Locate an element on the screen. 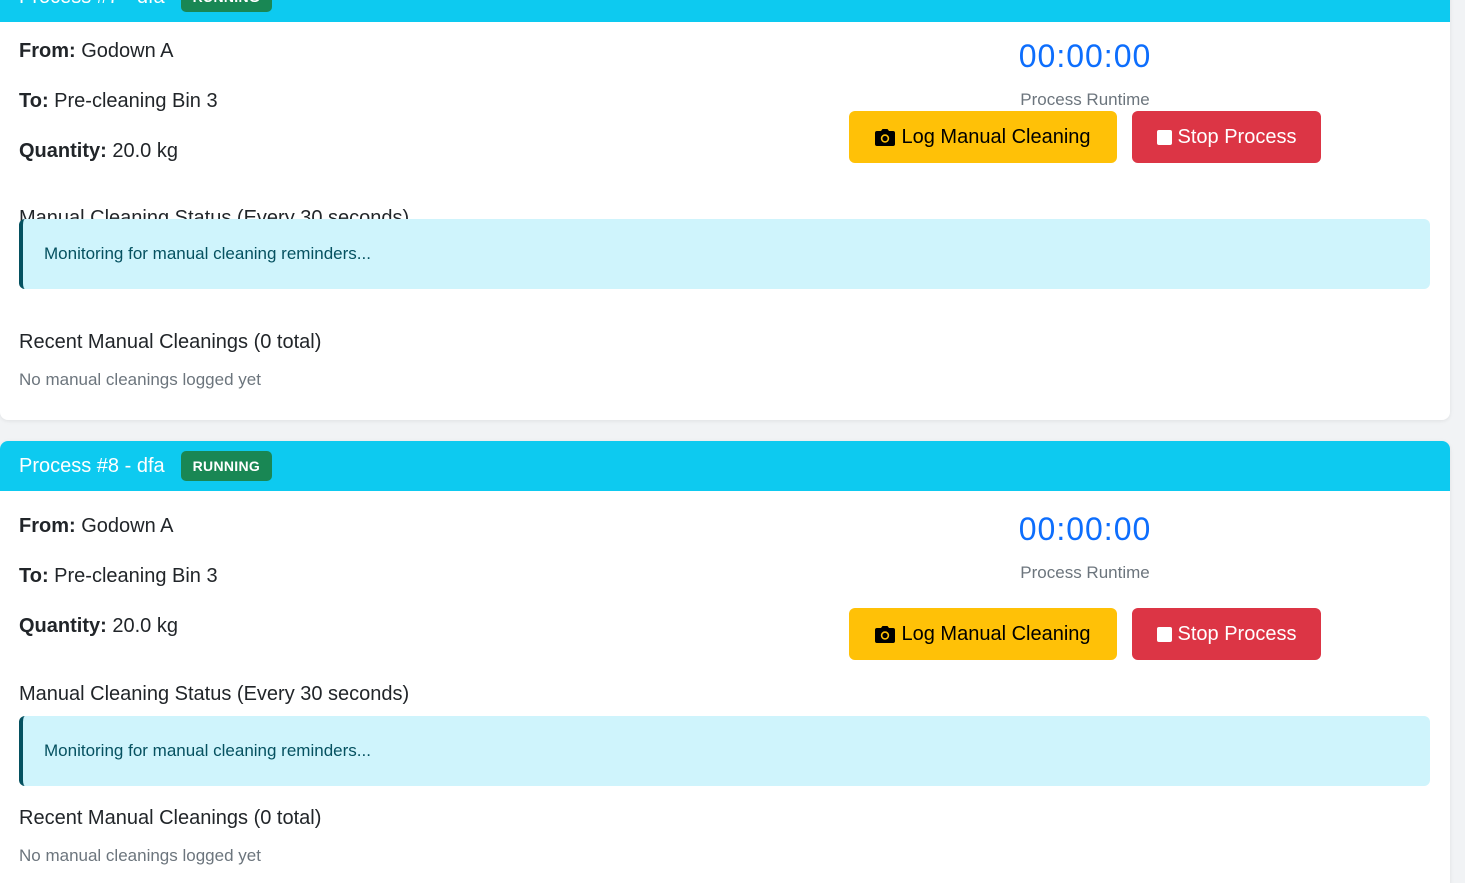 This screenshot has width=1477, height=883. process-title: Process #8 - dfa is located at coordinates (92, 465).